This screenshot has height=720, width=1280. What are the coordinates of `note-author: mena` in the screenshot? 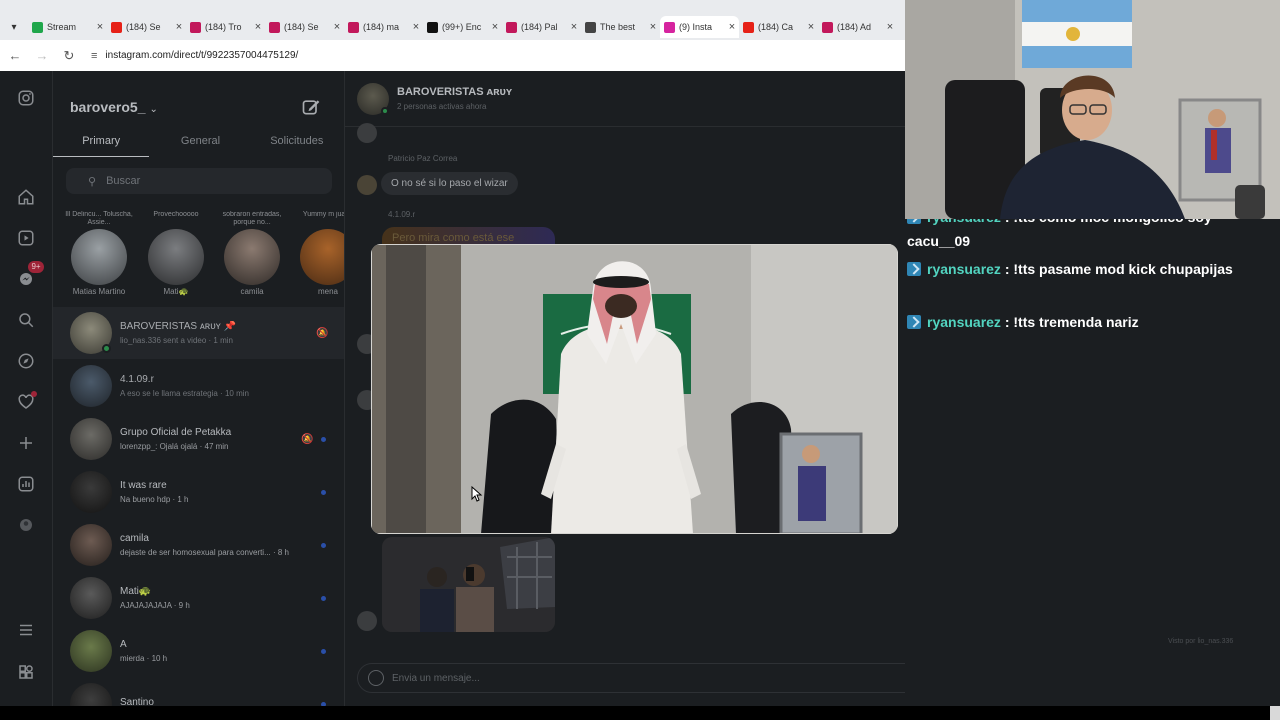 It's located at (327, 291).